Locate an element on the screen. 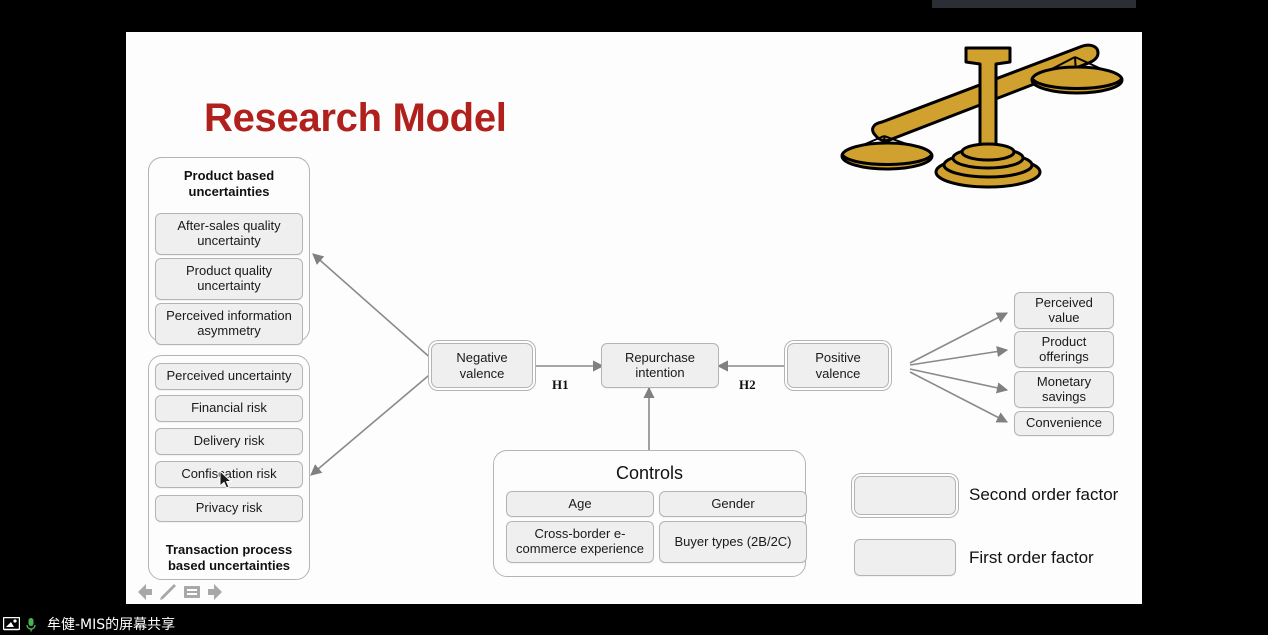 The image size is (1268, 635). node-control-buyer-types-label: Buyer types (2B/2C) is located at coordinates (733, 541).